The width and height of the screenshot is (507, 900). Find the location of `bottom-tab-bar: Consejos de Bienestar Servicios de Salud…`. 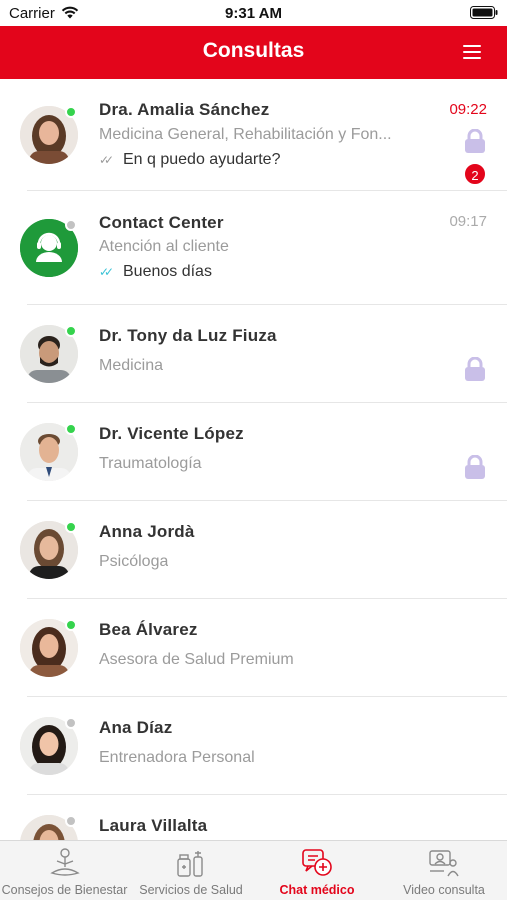

bottom-tab-bar: Consejos de Bienestar Servicios de Salud… is located at coordinates (253, 870).